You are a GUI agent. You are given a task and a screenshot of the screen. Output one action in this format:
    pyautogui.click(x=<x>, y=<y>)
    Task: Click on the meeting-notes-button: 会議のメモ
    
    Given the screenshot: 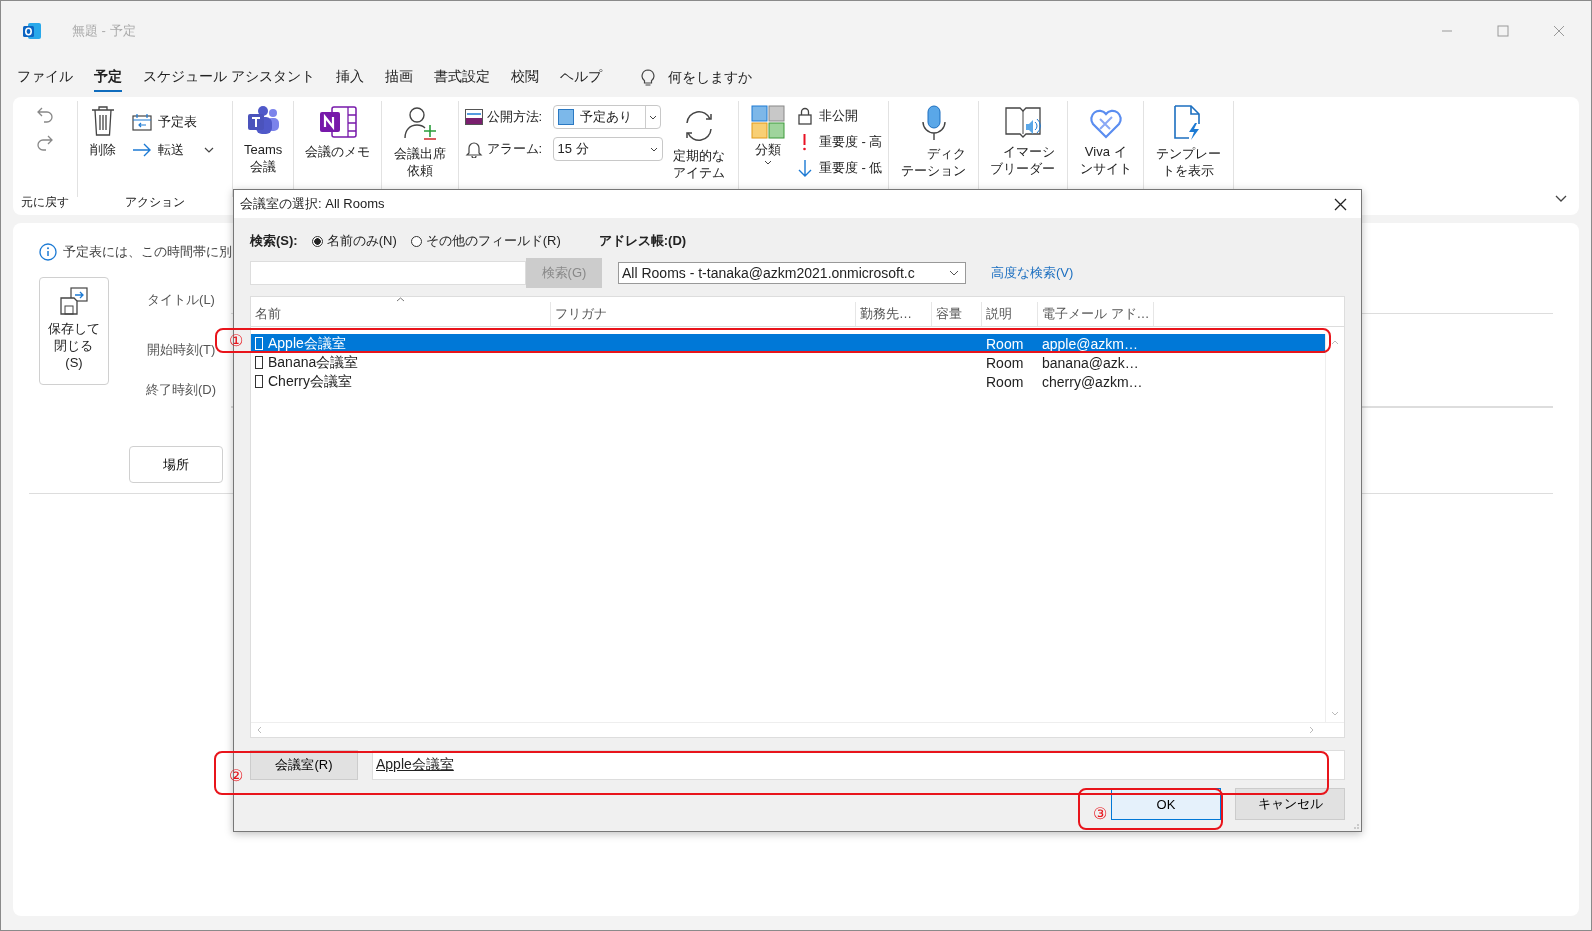 What is the action you would take?
    pyautogui.click(x=338, y=132)
    